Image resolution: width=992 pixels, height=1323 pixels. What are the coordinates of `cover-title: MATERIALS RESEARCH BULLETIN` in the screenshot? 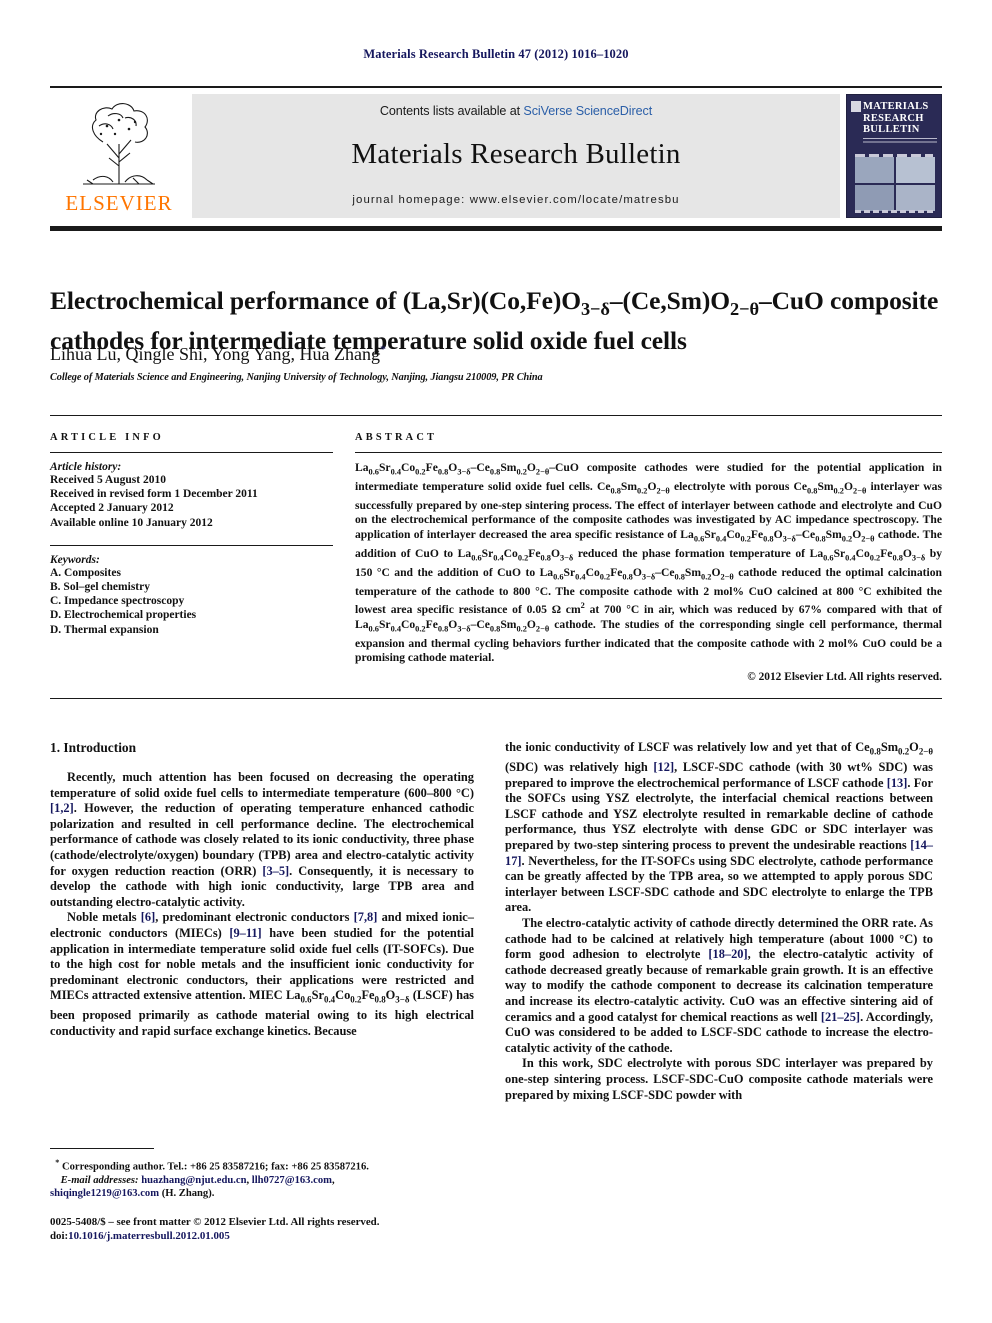 It's located at (894, 115).